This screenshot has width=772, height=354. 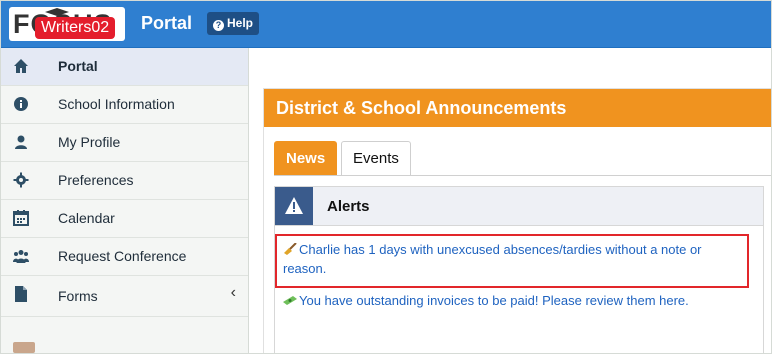 What do you see at coordinates (86, 218) in the screenshot?
I see `sidebar-item-label: Calendar` at bounding box center [86, 218].